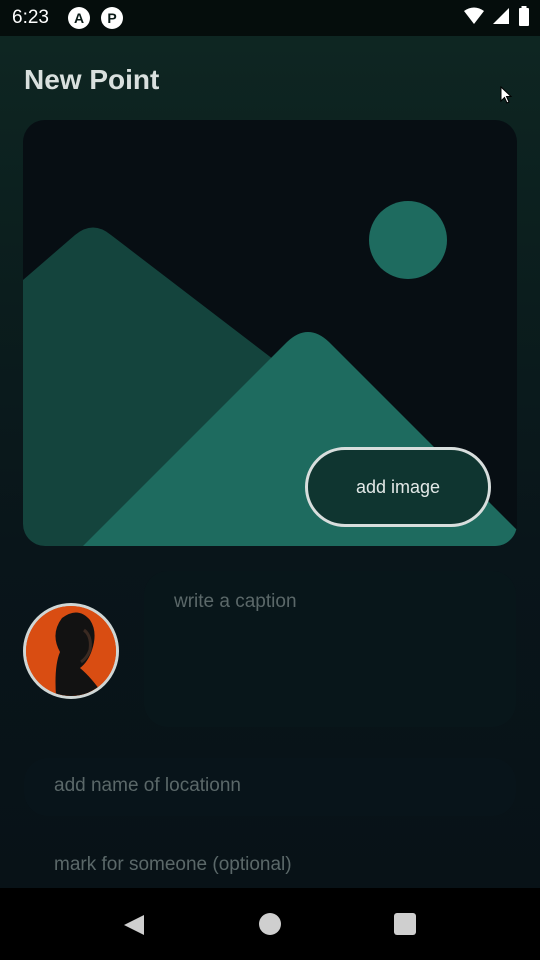 This screenshot has width=540, height=960. I want to click on caption-field: write a caption, so click(330, 649).